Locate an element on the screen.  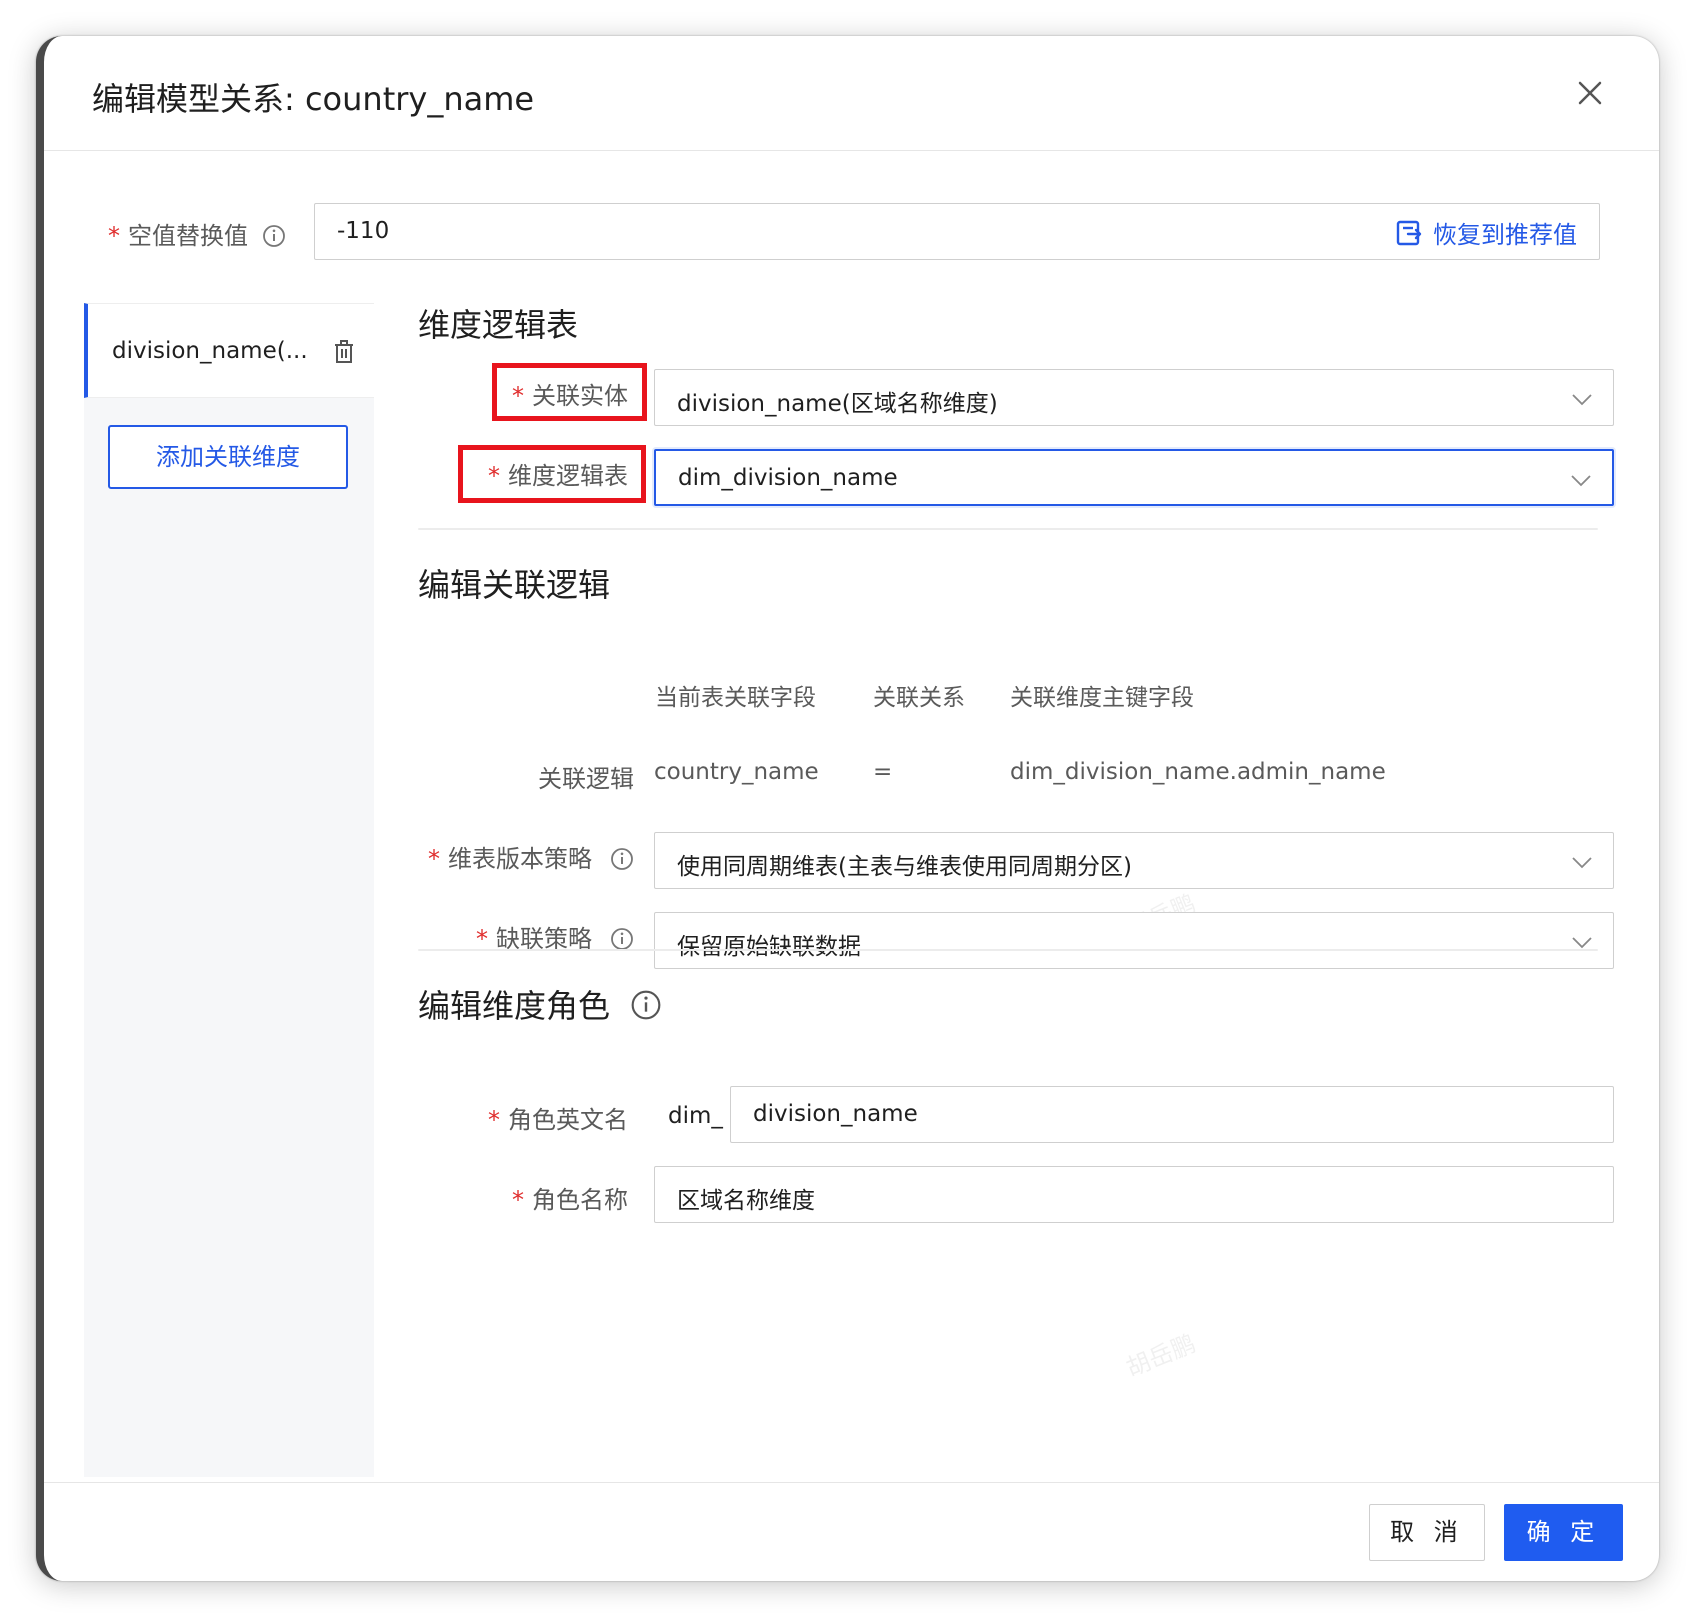
column-header-relation: 关联关系 is located at coordinates (919, 698).